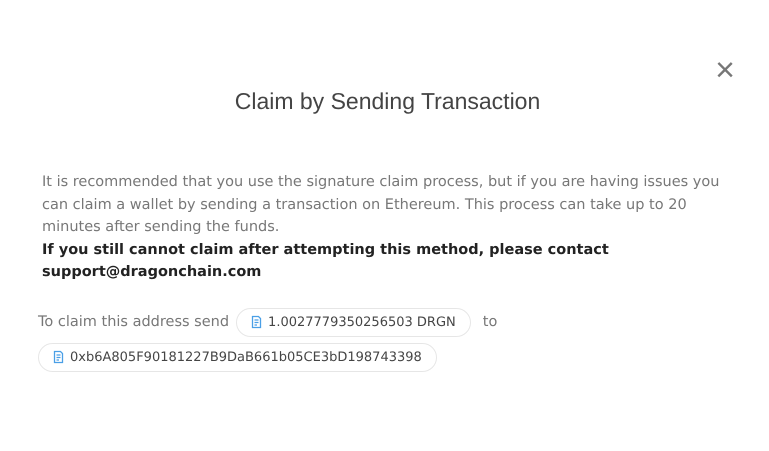 Image resolution: width=769 pixels, height=451 pixels. Describe the element at coordinates (237, 357) in the screenshot. I see `address-chip: 0xb6A805F90181227B9DaB661b05CE3bD198743398` at that location.